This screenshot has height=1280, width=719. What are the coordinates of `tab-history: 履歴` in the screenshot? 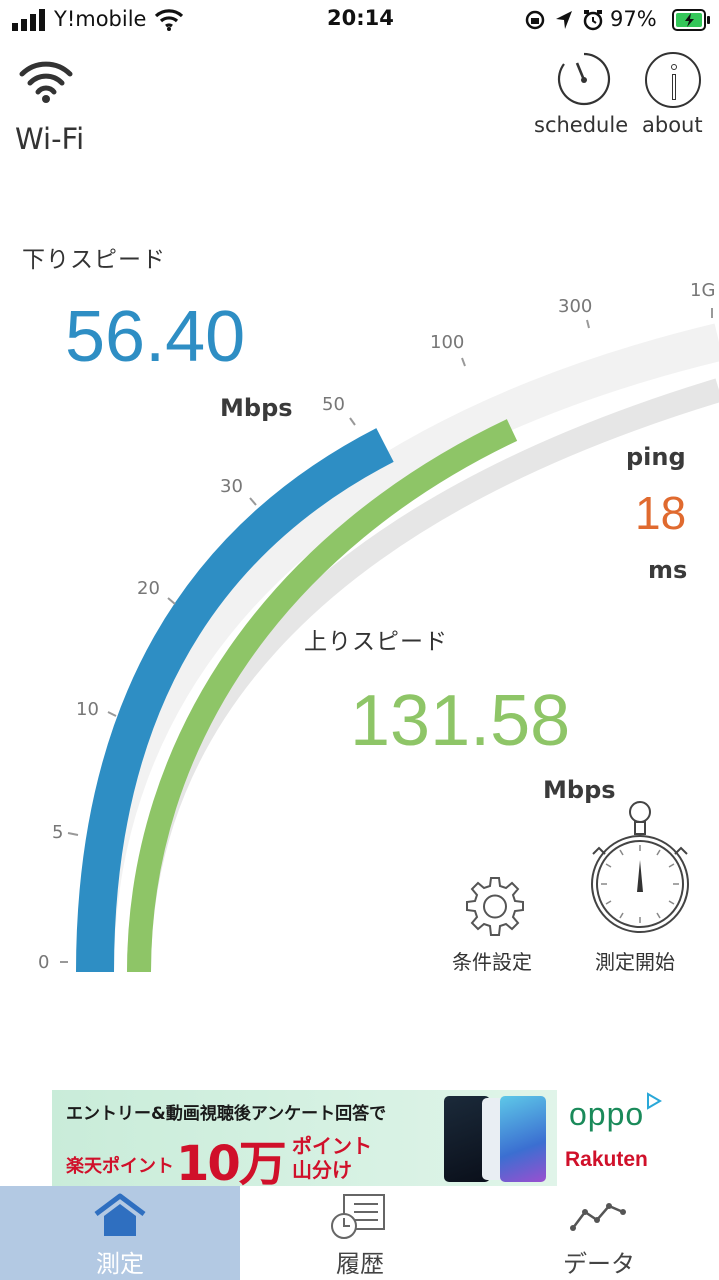 It's located at (360, 1233).